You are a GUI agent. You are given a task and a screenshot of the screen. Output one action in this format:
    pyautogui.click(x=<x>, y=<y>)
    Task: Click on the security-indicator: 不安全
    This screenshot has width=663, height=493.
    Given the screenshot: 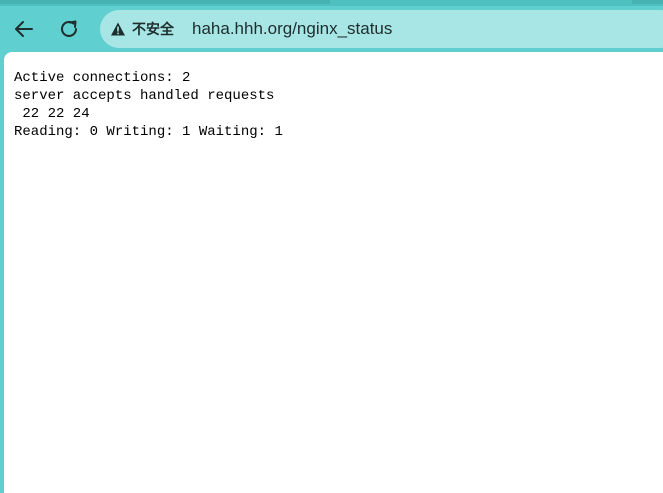 What is the action you would take?
    pyautogui.click(x=142, y=29)
    